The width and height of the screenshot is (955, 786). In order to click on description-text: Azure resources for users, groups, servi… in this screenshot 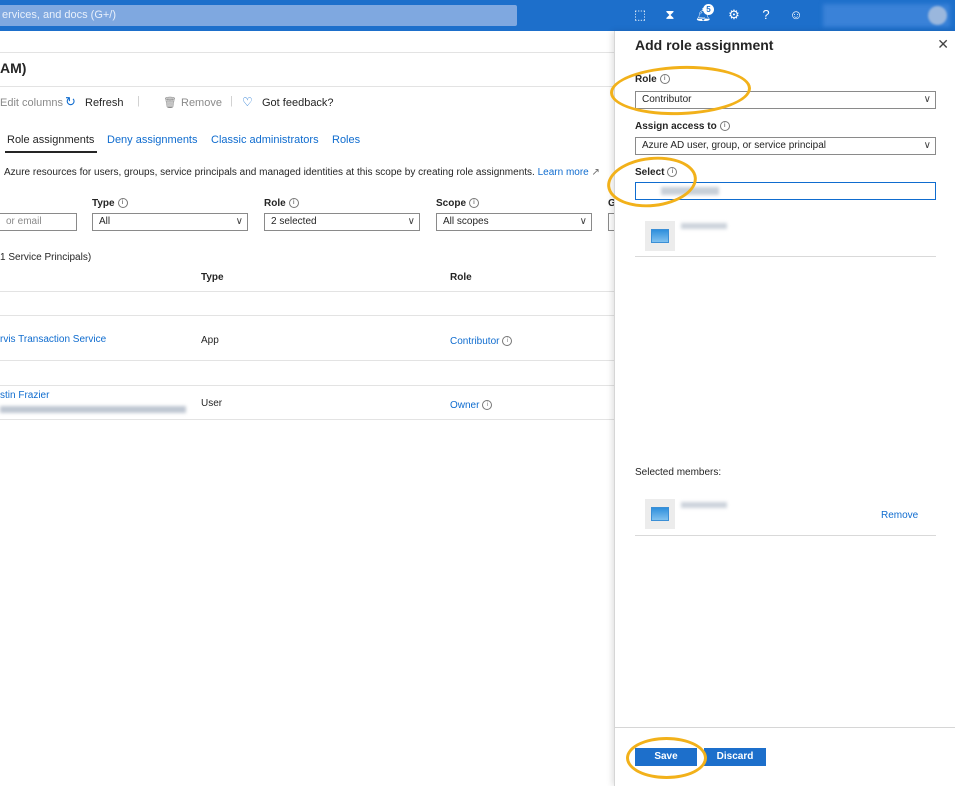, I will do `click(302, 172)`.